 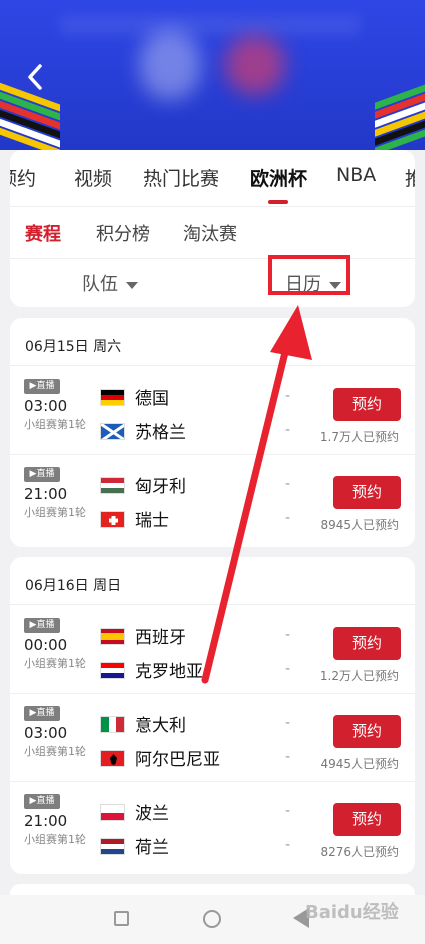 What do you see at coordinates (112, 724) in the screenshot?
I see `italy-flag-icon` at bounding box center [112, 724].